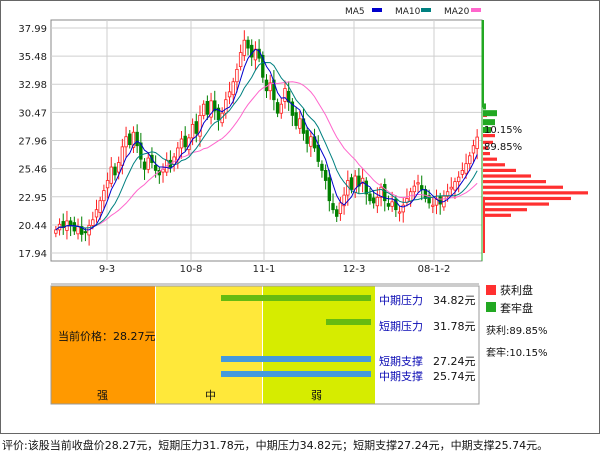  What do you see at coordinates (401, 300) in the screenshot?
I see `mid-resistance-label: 中期压力` at bounding box center [401, 300].